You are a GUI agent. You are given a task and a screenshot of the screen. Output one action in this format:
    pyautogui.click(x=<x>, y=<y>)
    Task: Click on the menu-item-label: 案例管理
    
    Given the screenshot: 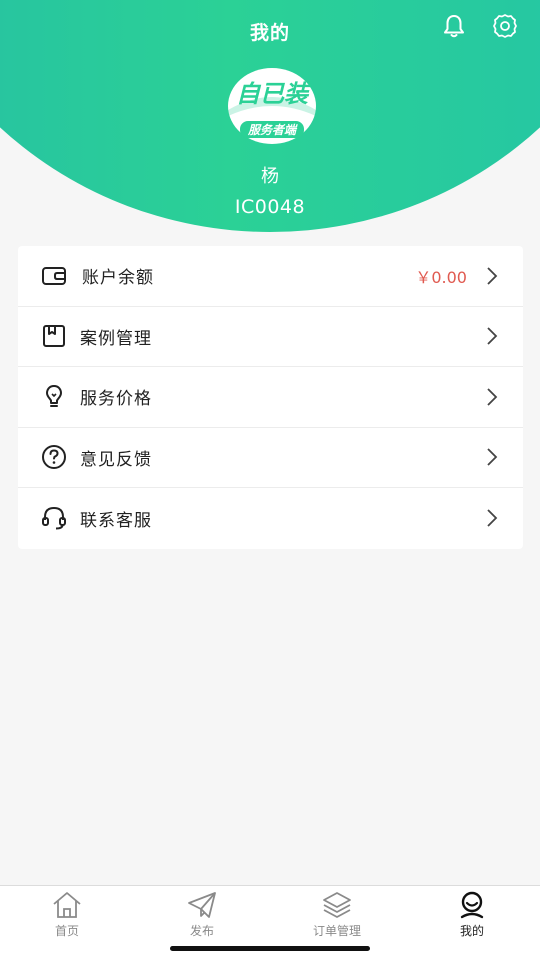 What is the action you would take?
    pyautogui.click(x=116, y=338)
    